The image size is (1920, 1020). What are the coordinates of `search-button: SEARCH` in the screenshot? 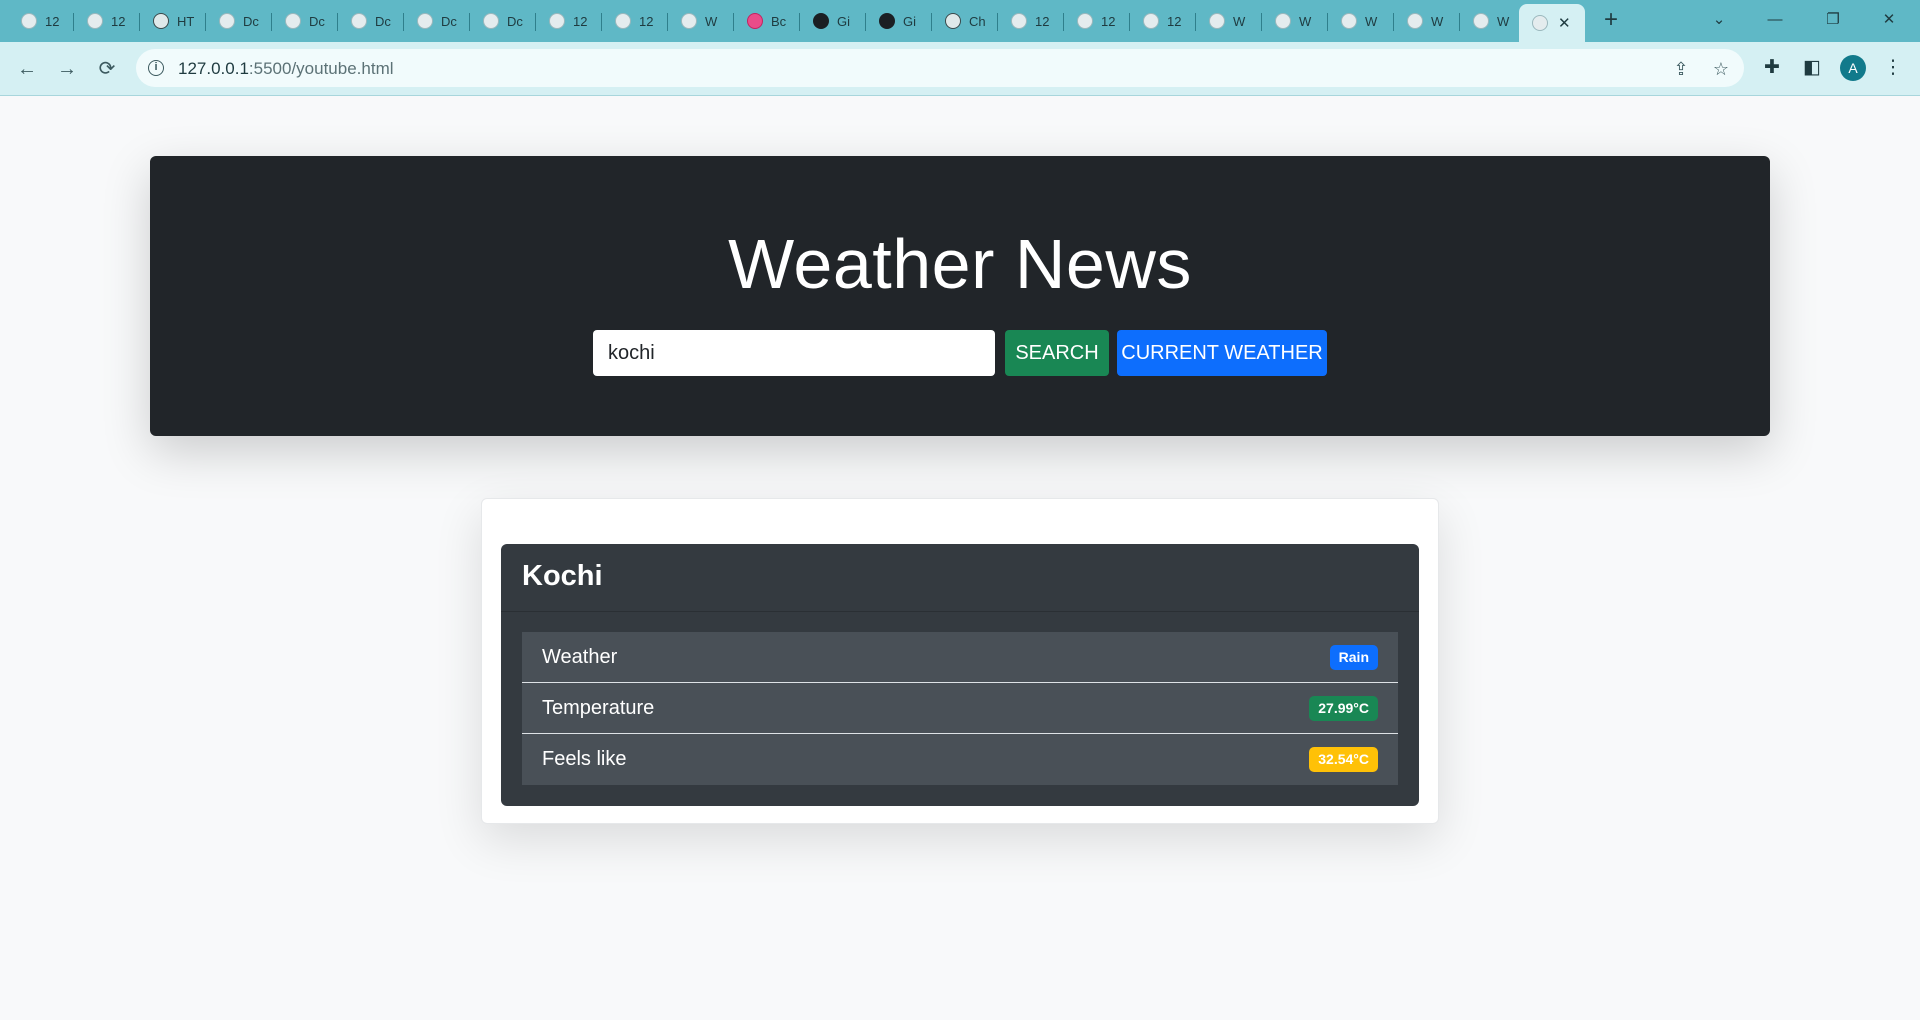 It's located at (1057, 353).